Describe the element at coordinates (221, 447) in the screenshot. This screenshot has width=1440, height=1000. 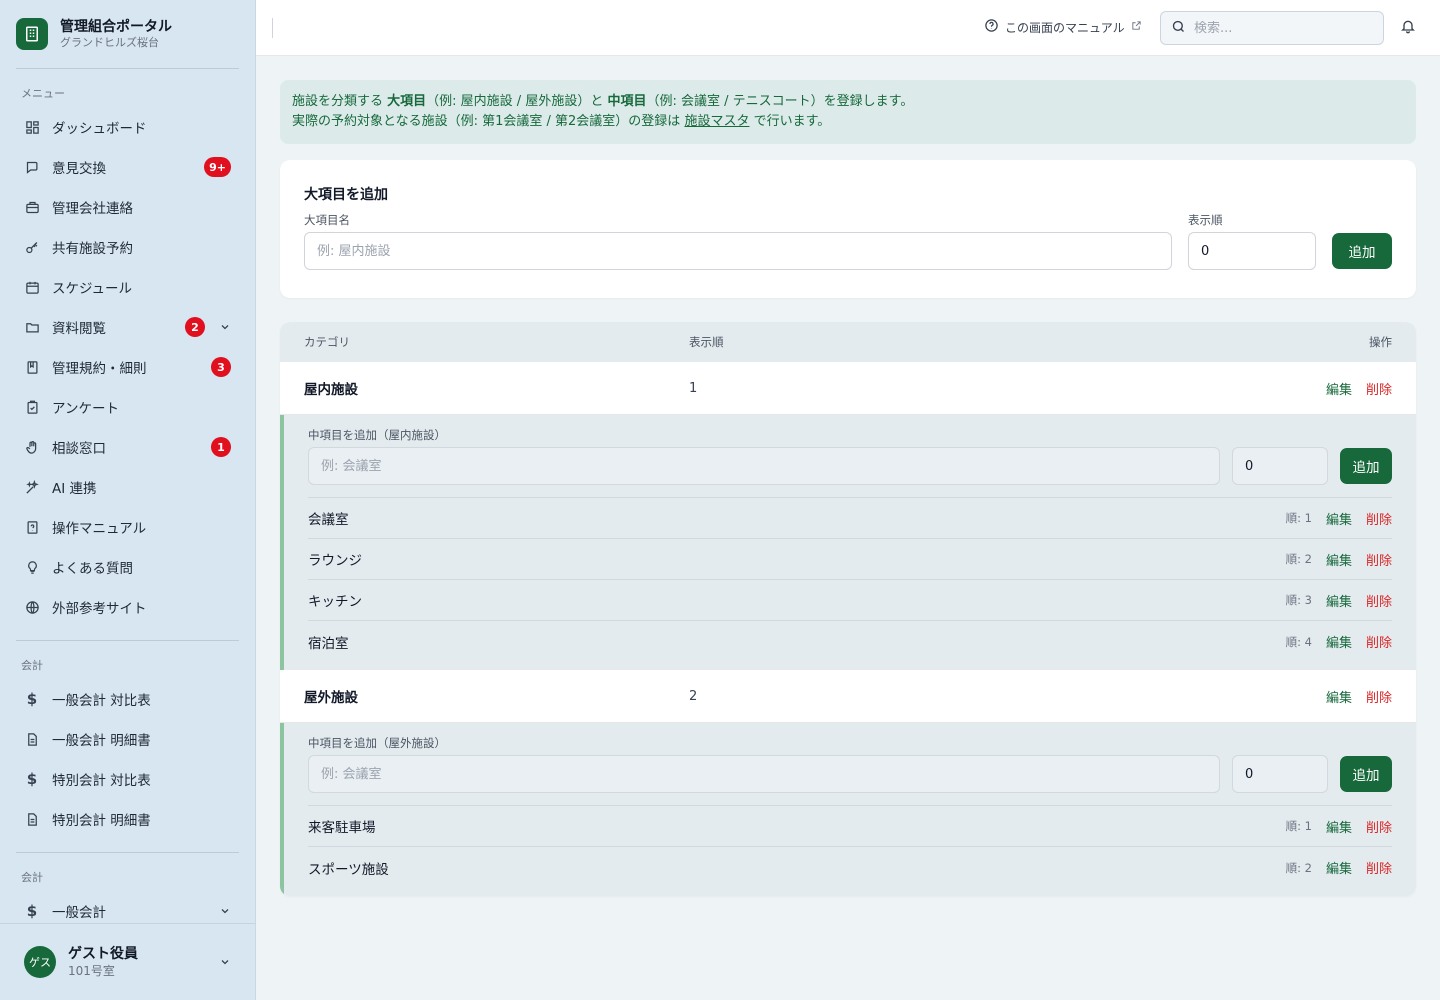
I see `notification-badge: 1` at that location.